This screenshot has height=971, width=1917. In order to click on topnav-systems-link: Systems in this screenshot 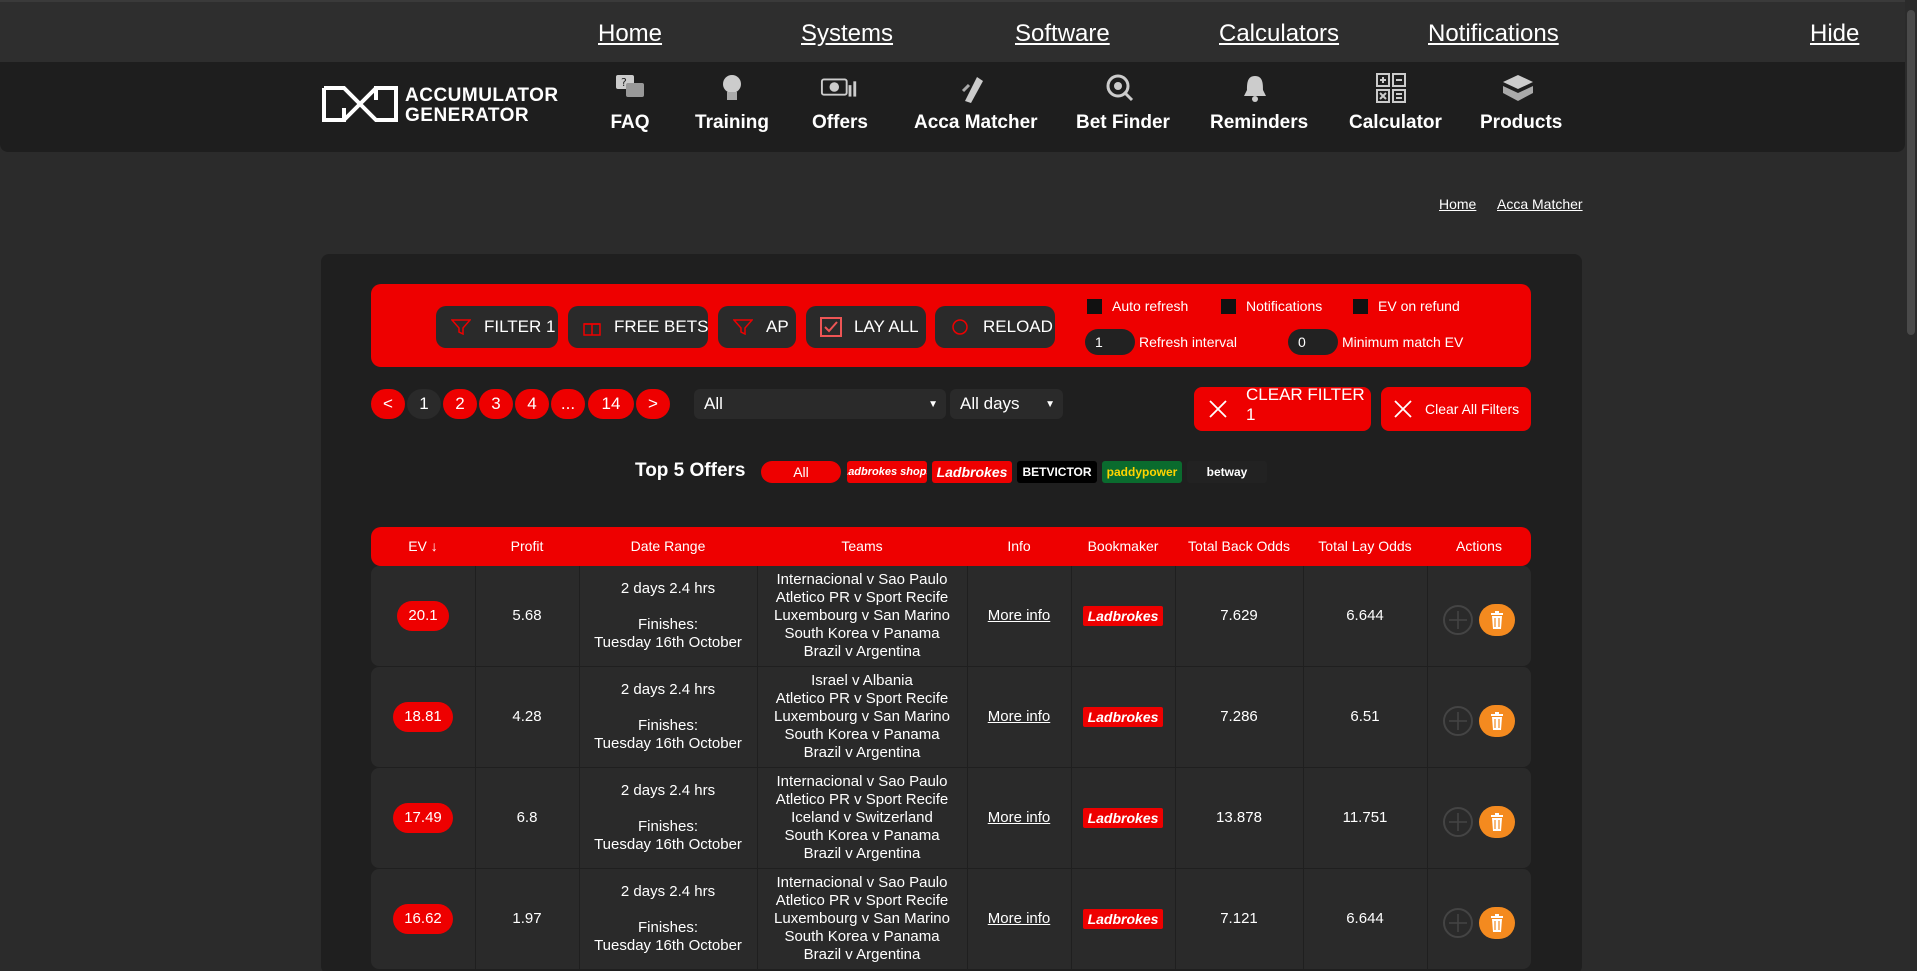, I will do `click(847, 34)`.